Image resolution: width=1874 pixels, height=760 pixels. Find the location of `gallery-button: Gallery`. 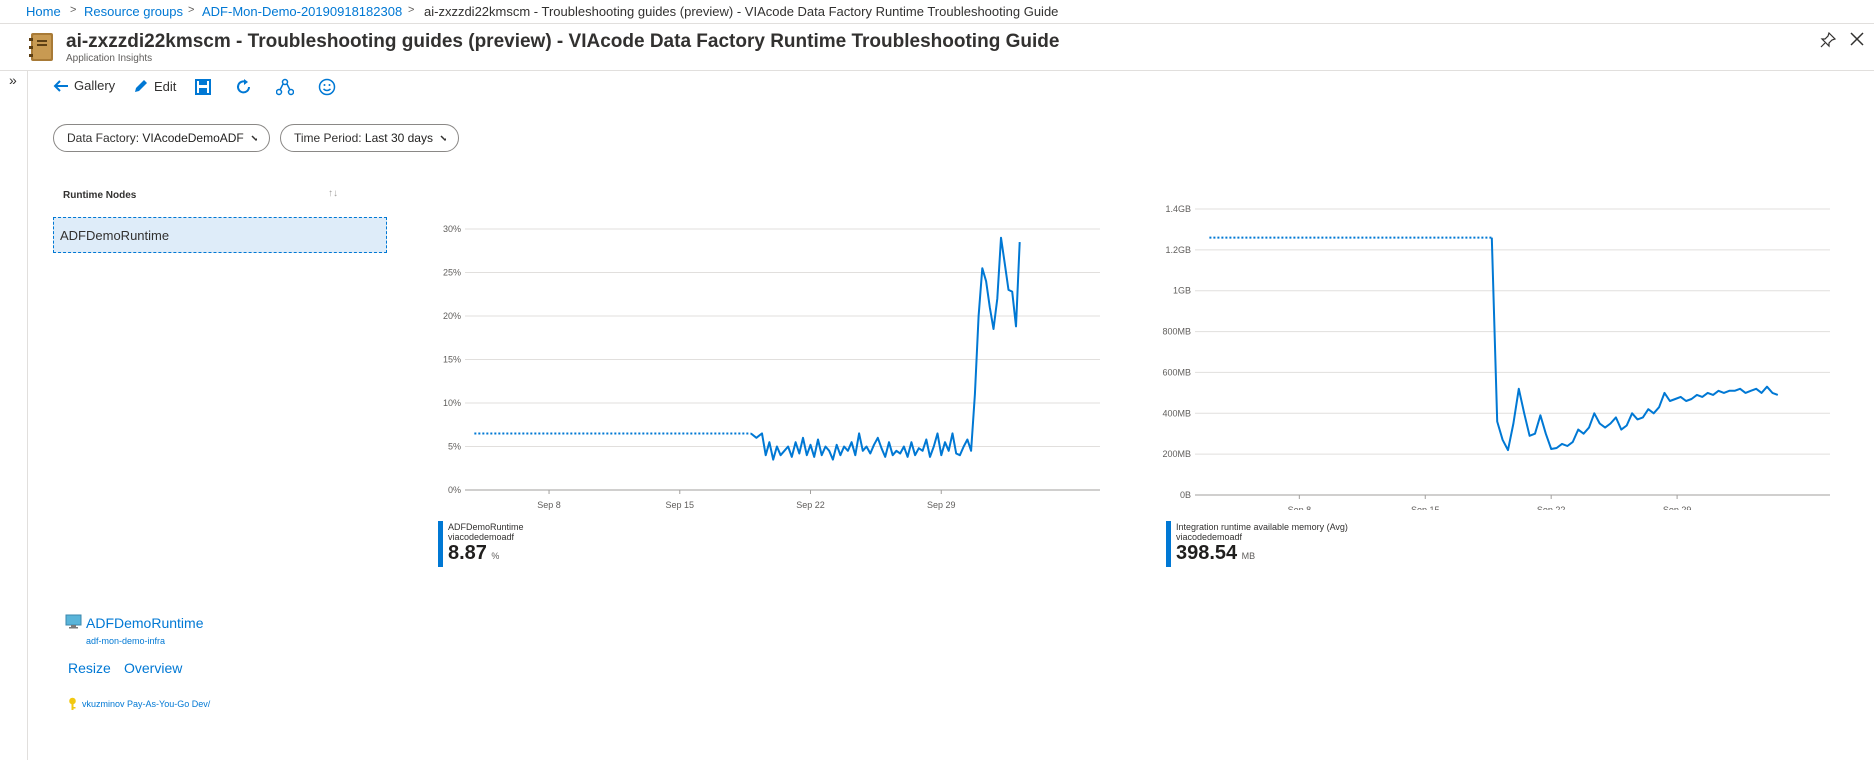

gallery-button: Gallery is located at coordinates (84, 85).